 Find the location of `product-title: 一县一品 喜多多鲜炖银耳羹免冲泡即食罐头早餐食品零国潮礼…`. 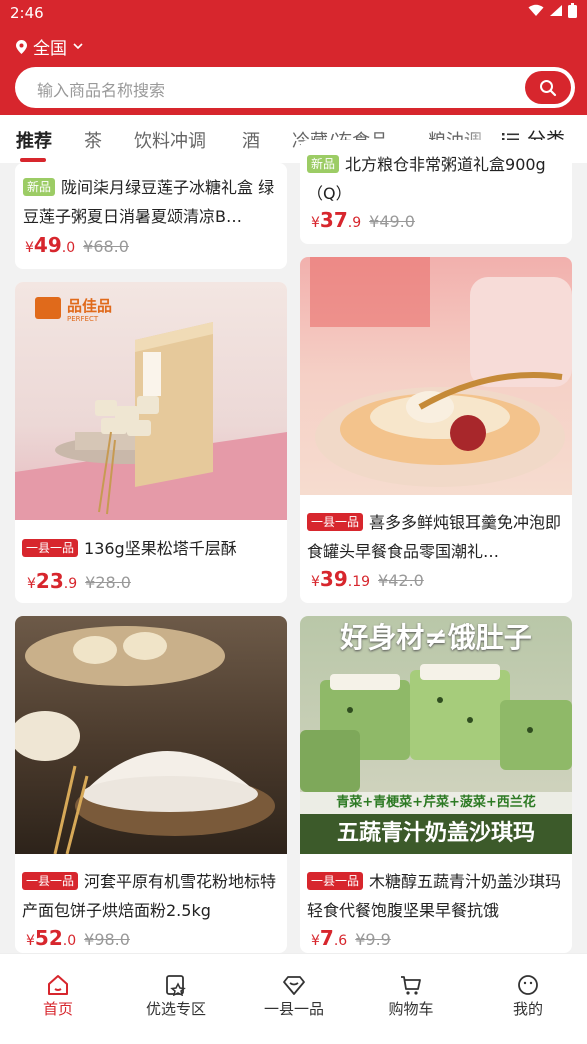

product-title: 一县一品 喜多多鲜炖银耳羹免冲泡即食罐头早餐食品零国潮礼… is located at coordinates (438, 537).